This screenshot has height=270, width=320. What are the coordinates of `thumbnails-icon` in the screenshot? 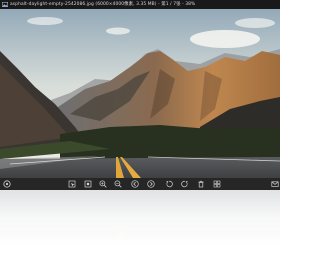 It's located at (216, 184).